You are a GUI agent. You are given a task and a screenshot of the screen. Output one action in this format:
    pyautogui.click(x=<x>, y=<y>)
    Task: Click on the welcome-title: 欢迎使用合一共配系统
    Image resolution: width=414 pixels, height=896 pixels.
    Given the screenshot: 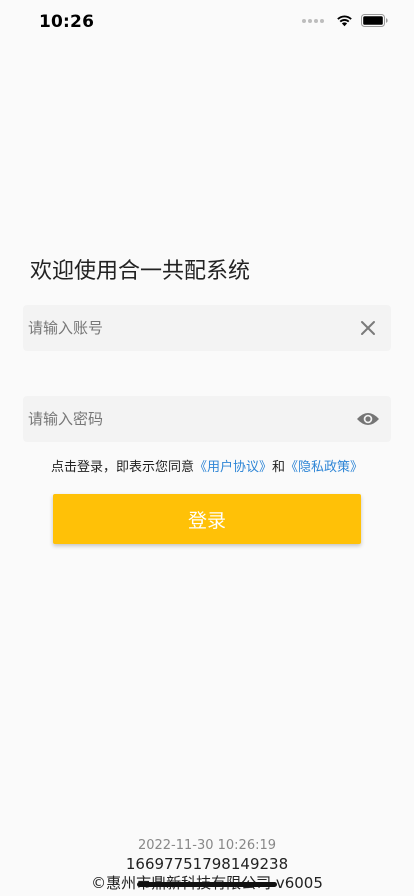 What is the action you would take?
    pyautogui.click(x=140, y=271)
    